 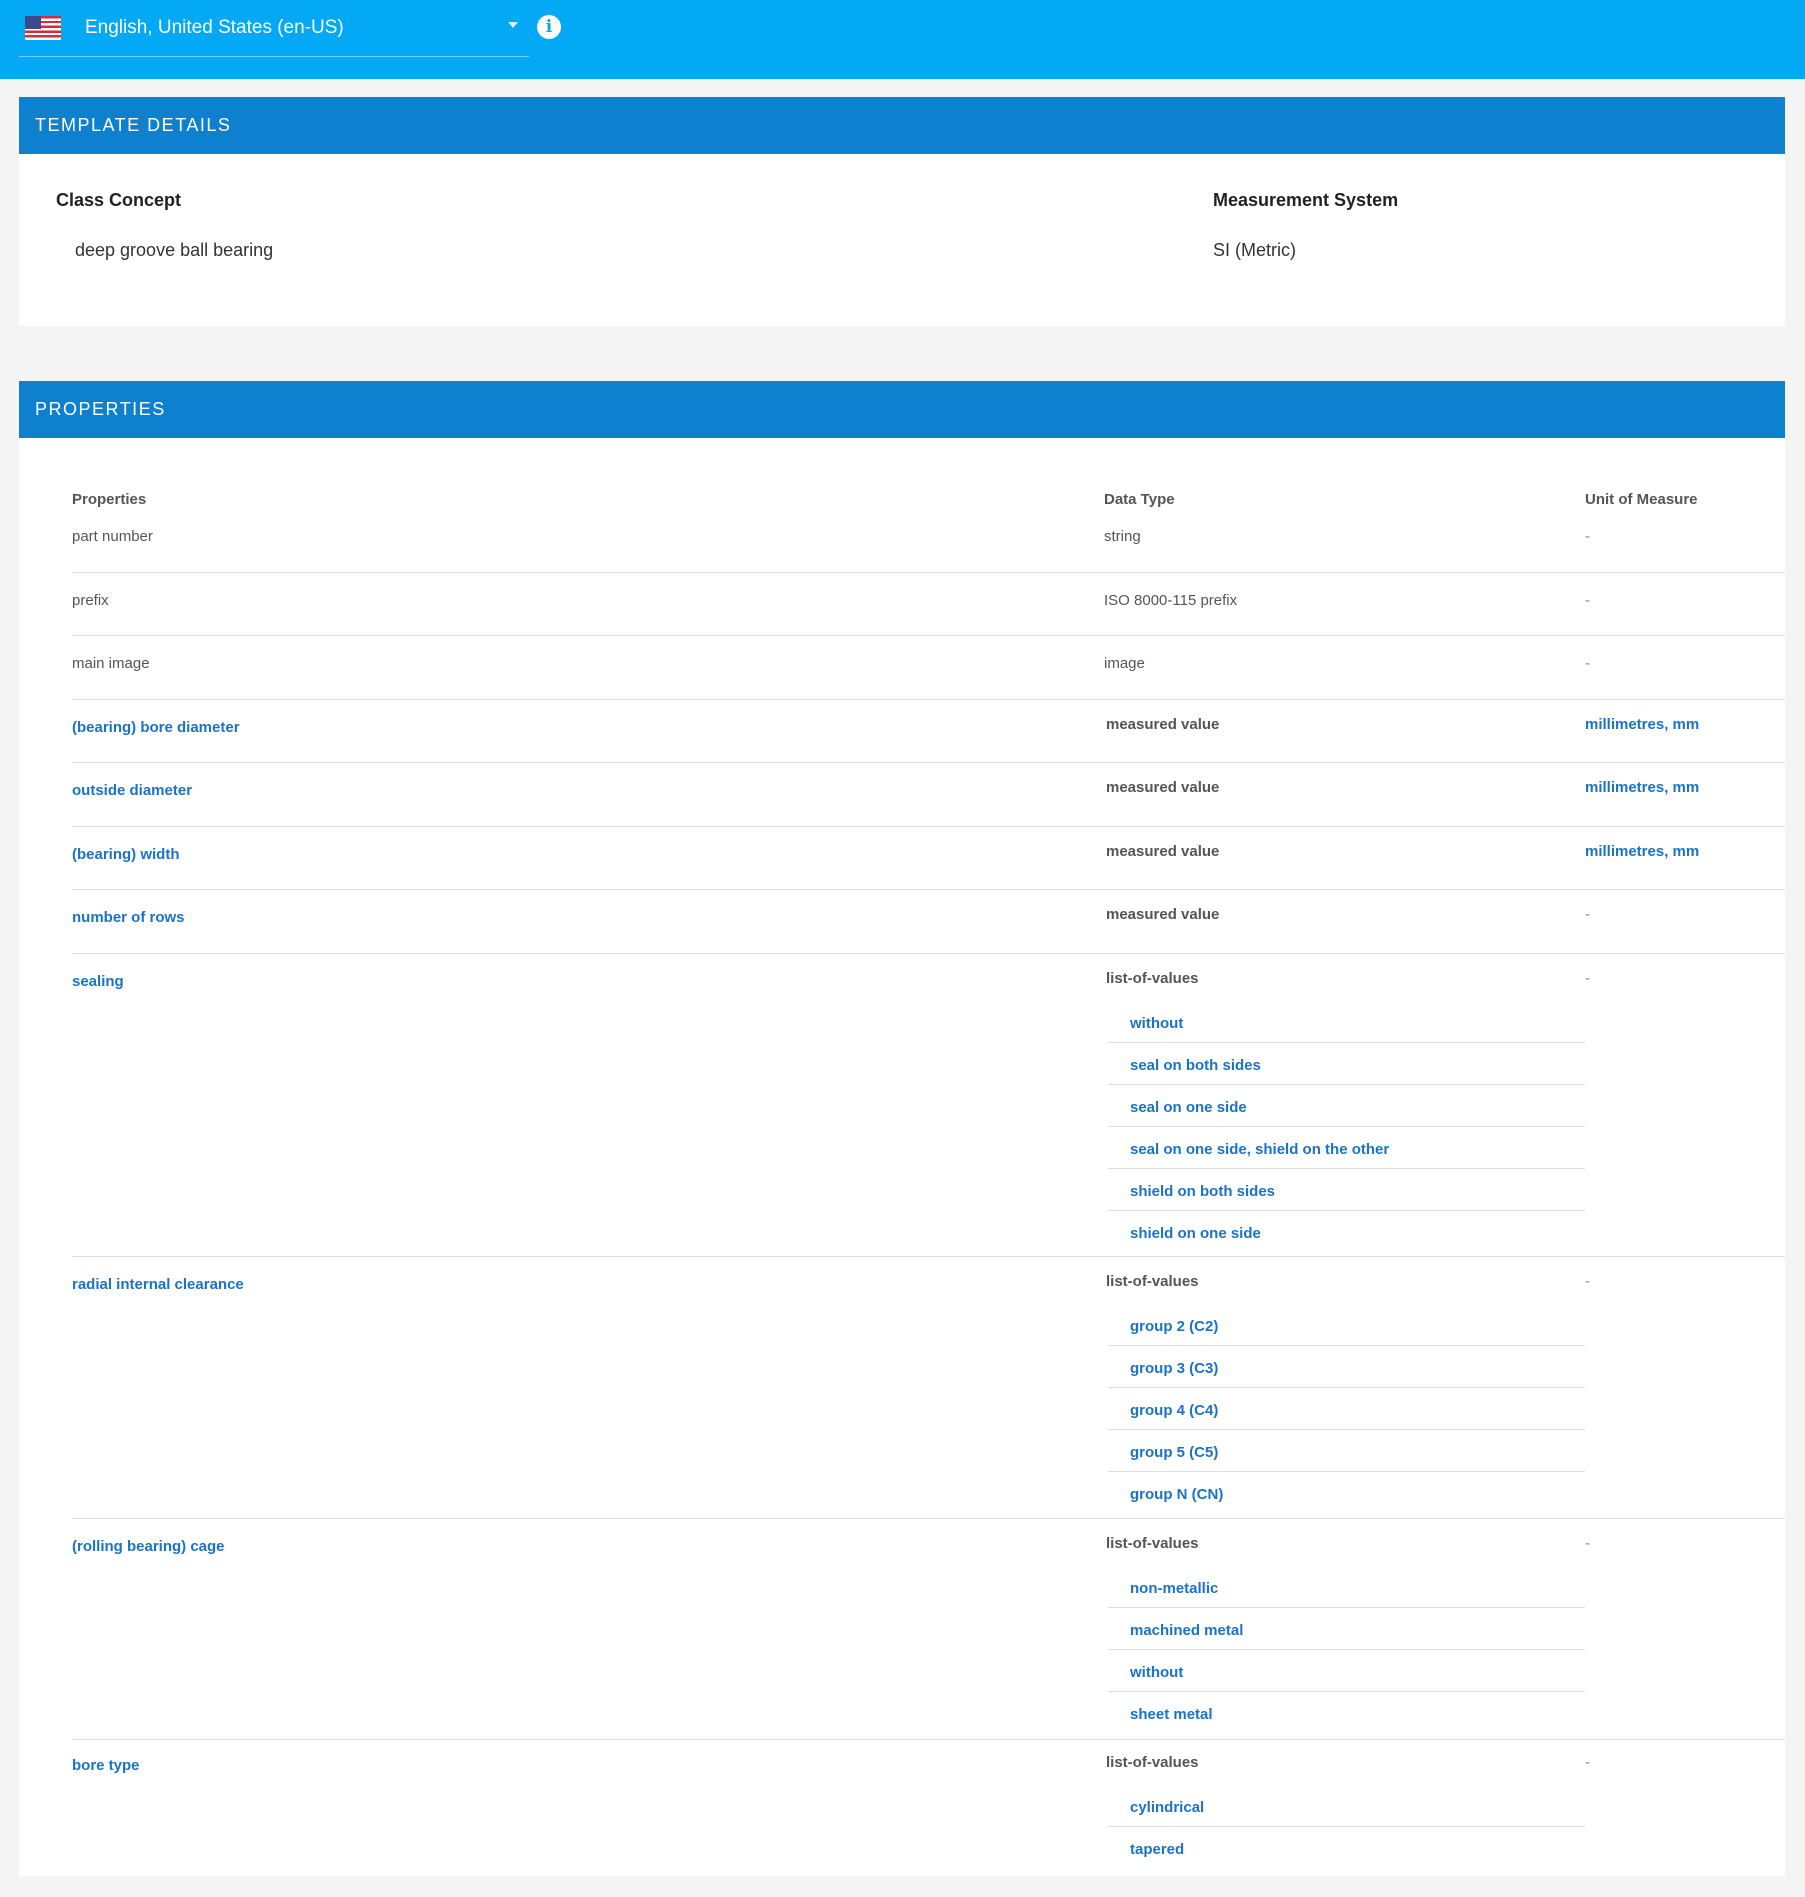 What do you see at coordinates (1171, 1714) in the screenshot?
I see `list-value-item: sheet metal` at bounding box center [1171, 1714].